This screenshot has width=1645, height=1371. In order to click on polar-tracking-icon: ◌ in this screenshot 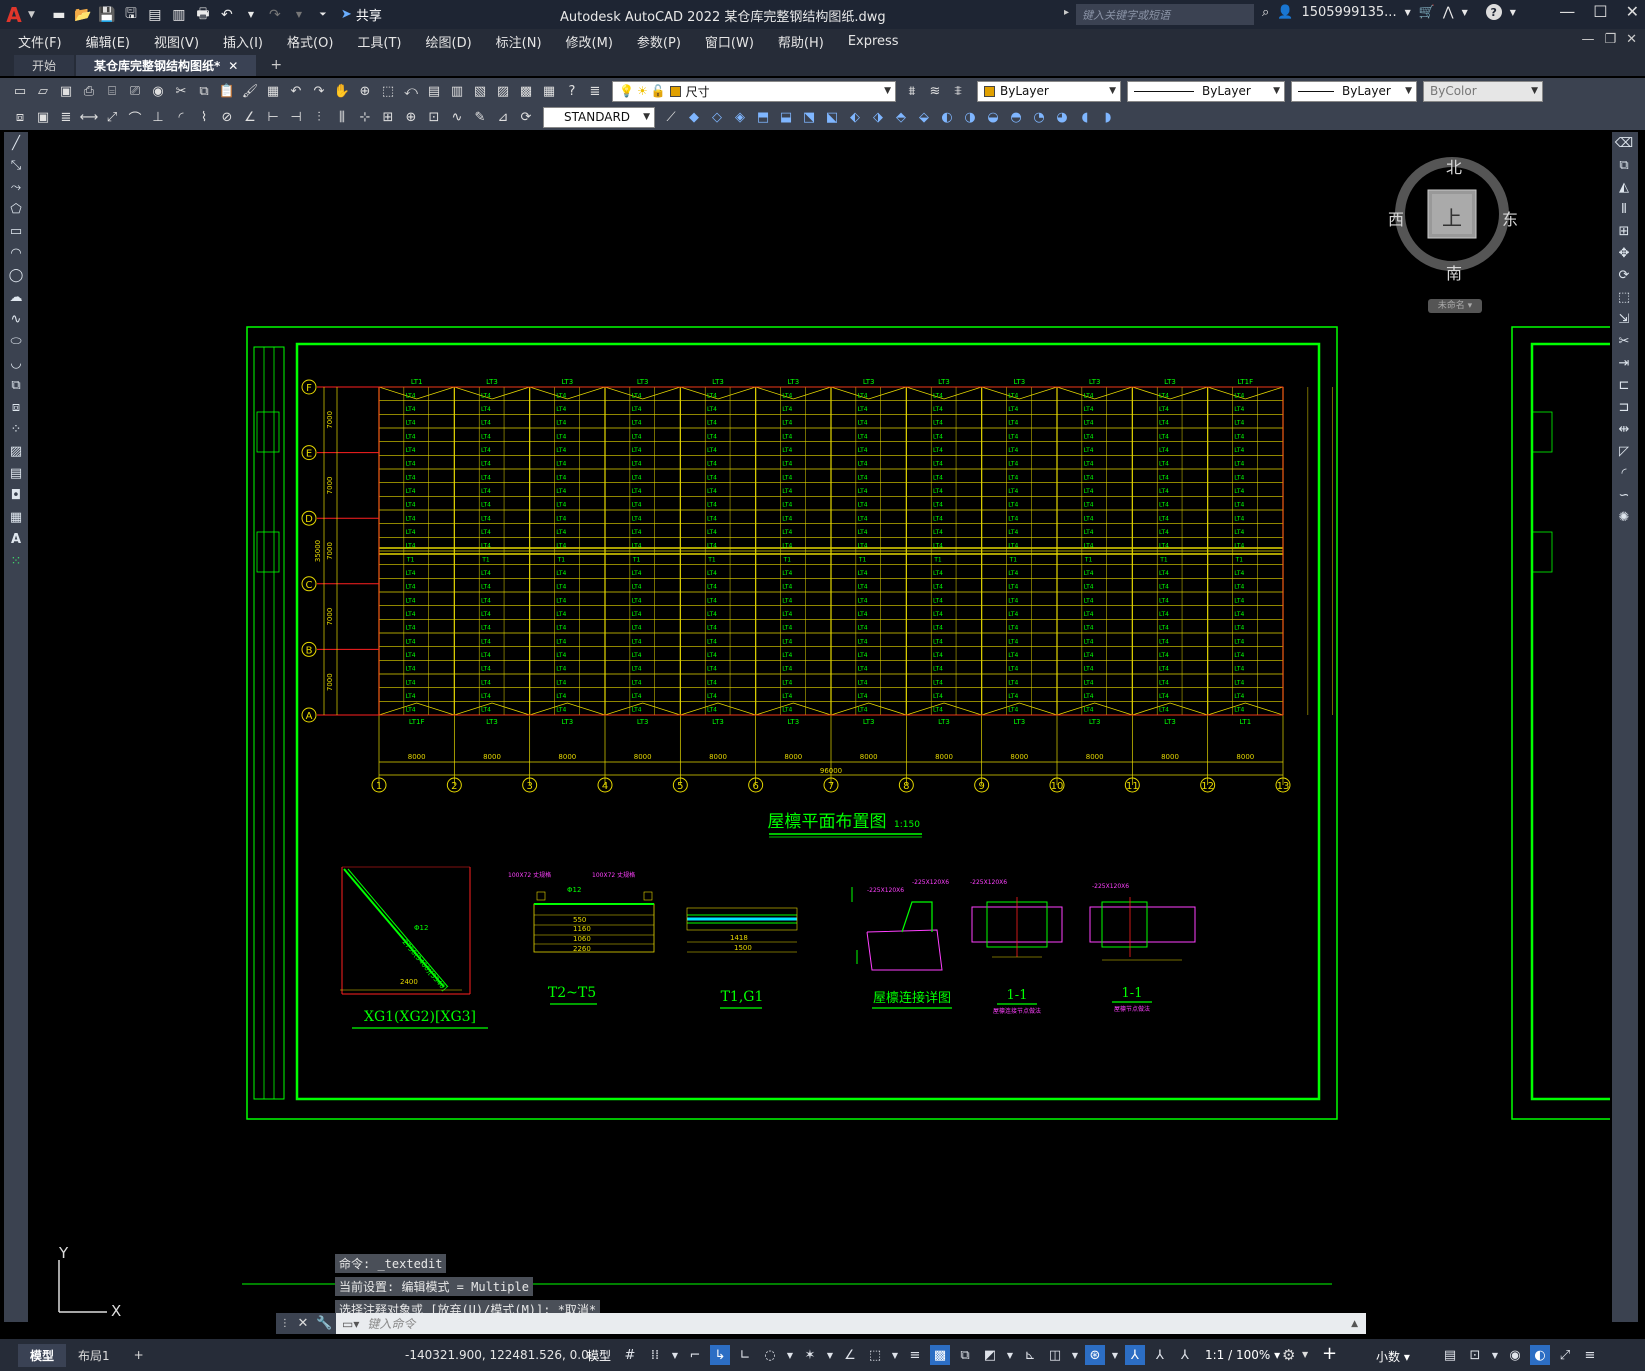, I will do `click(770, 1355)`.